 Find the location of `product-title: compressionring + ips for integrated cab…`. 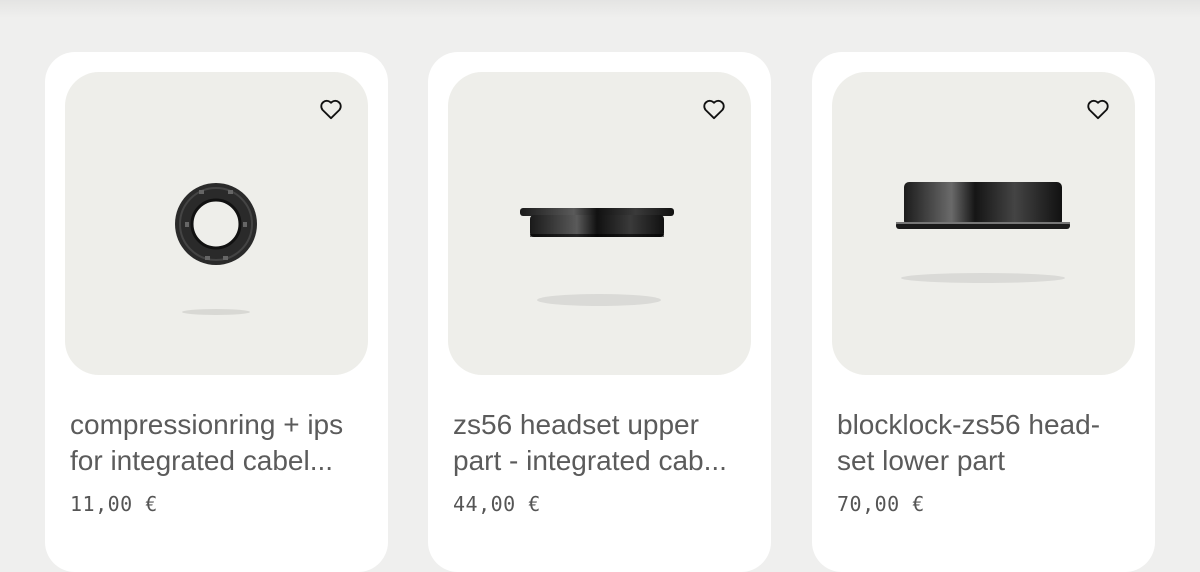

product-title: compressionring + ips for integrated cab… is located at coordinates (220, 443).